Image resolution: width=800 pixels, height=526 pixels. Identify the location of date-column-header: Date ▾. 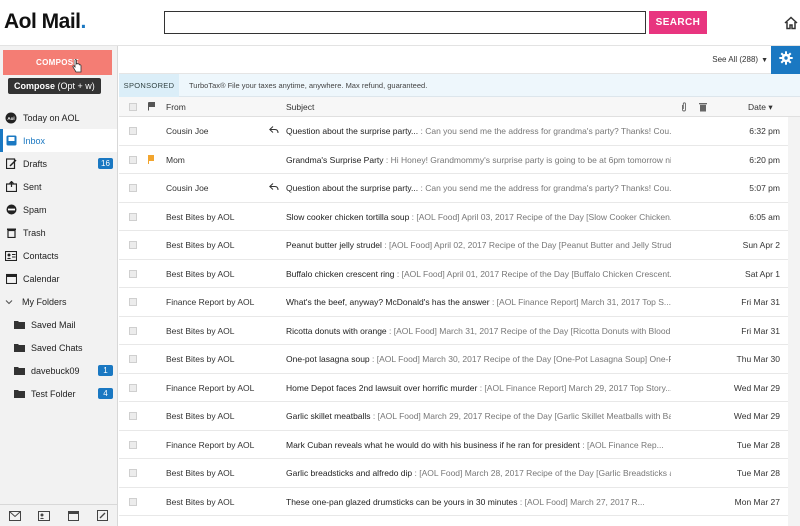
(760, 107).